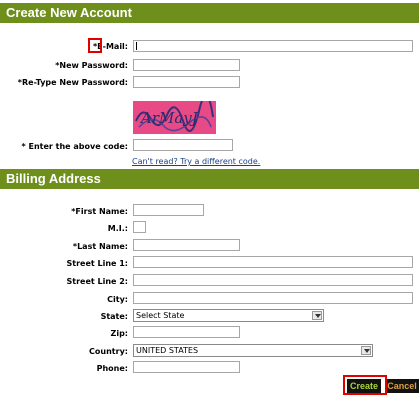 The image size is (419, 395). I want to click on mi-label: M.I.:, so click(117, 228).